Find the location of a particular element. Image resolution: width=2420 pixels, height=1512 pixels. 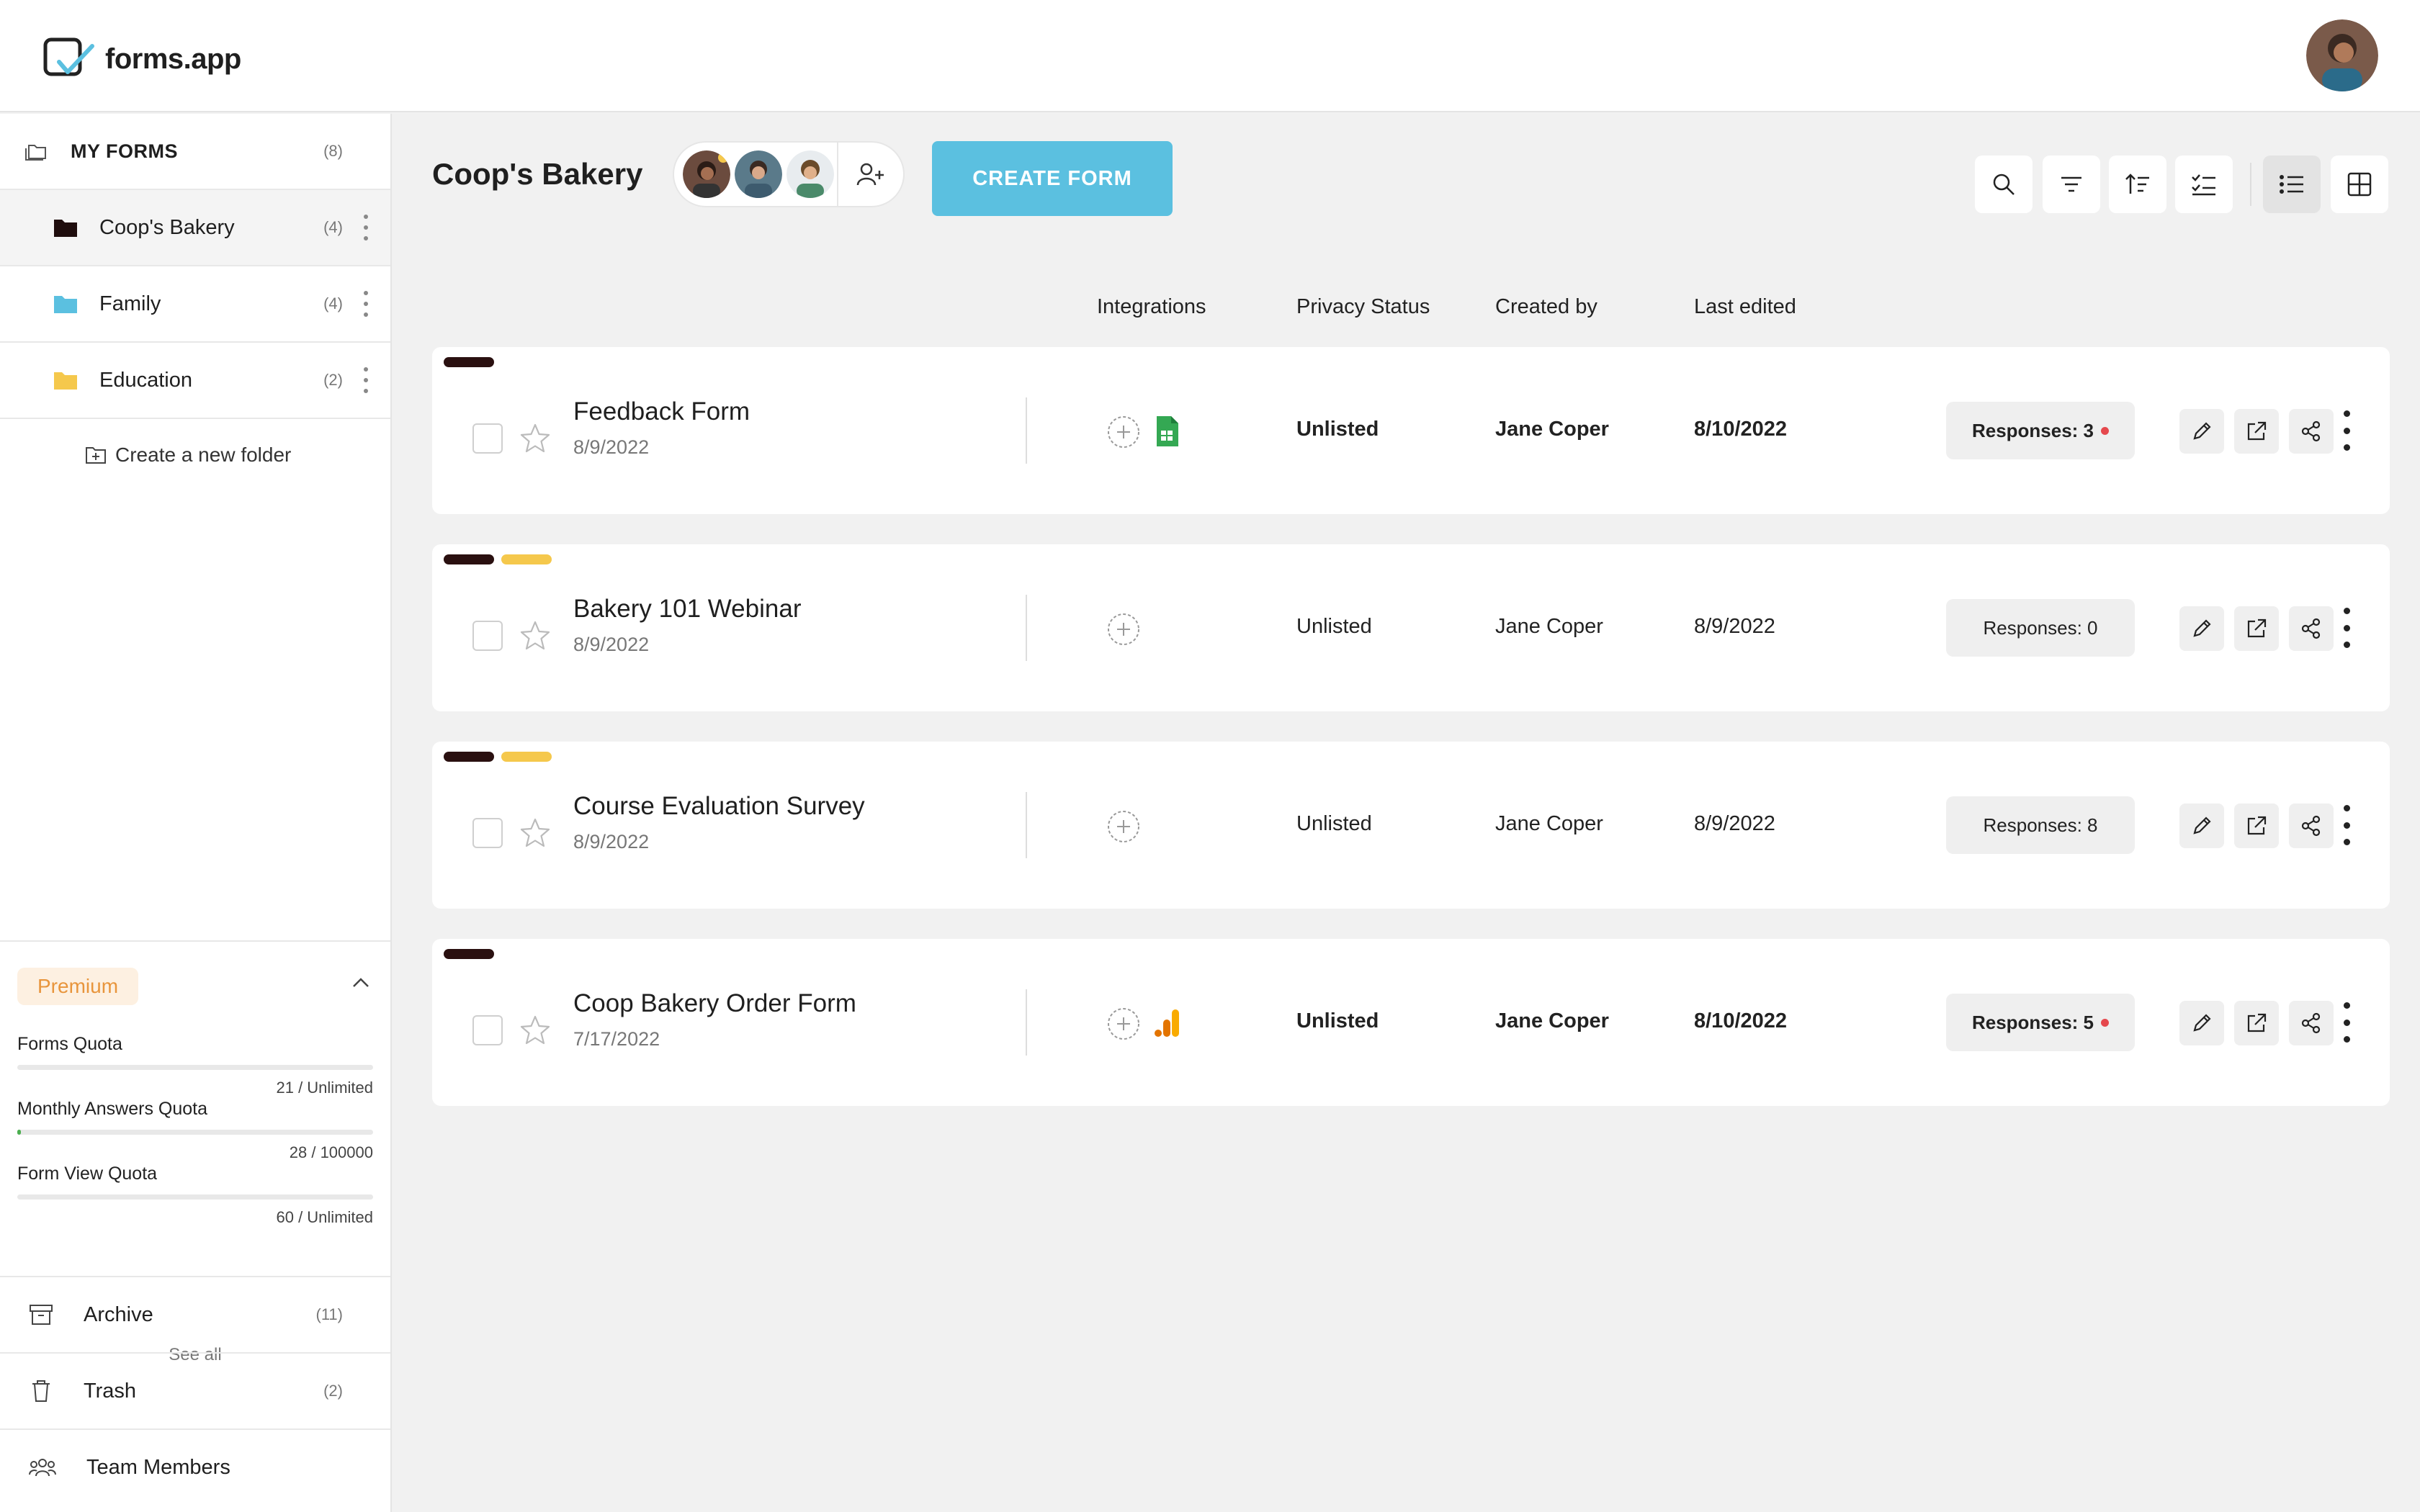

chevron-up-icon is located at coordinates (361, 983).